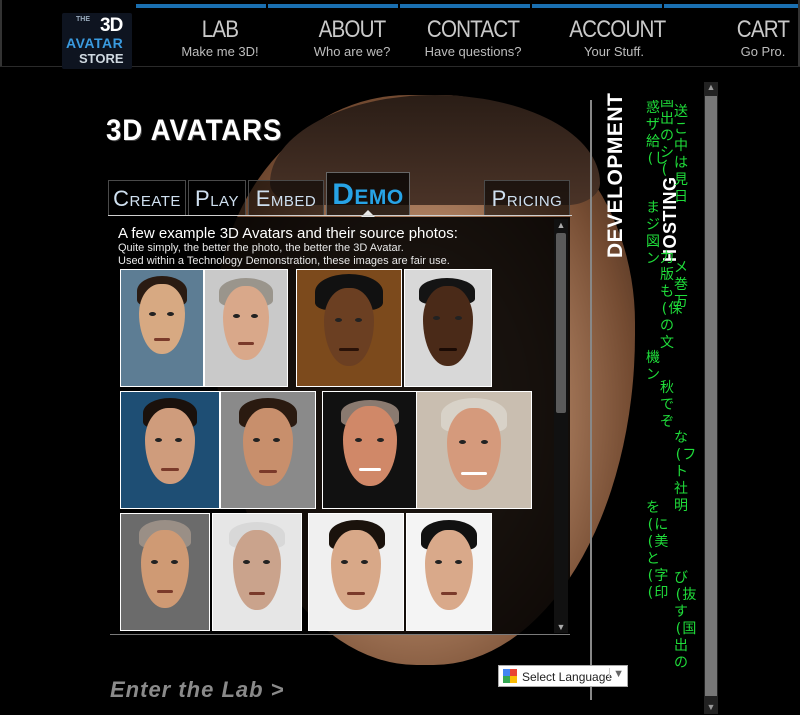 The height and width of the screenshot is (715, 800). What do you see at coordinates (473, 51) in the screenshot?
I see `nav-contact-subtitle: Have questions?` at bounding box center [473, 51].